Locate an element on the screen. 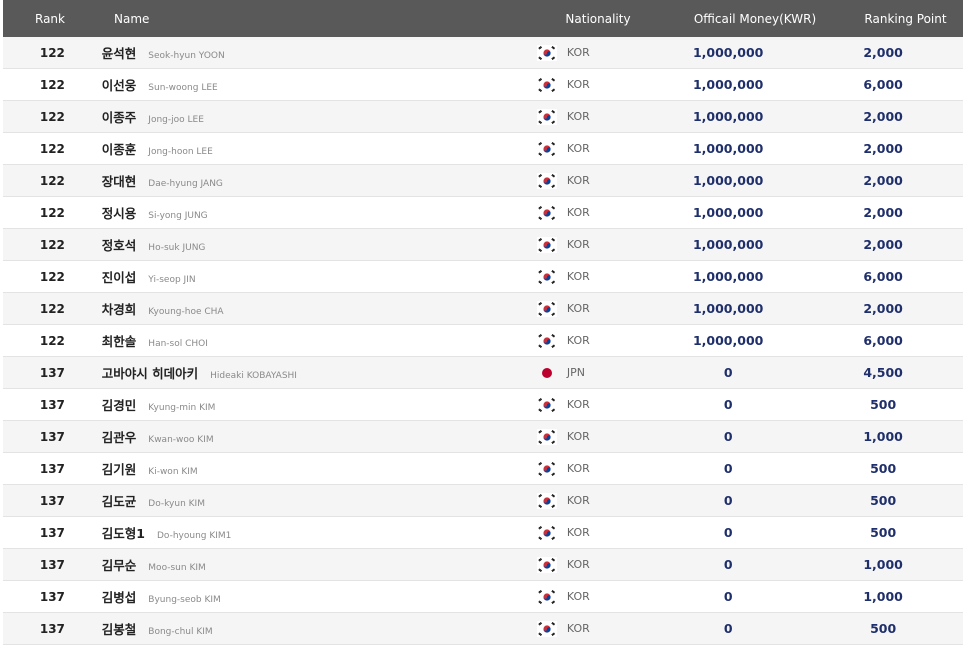 The height and width of the screenshot is (667, 968). korean-name: 정호석 is located at coordinates (119, 244).